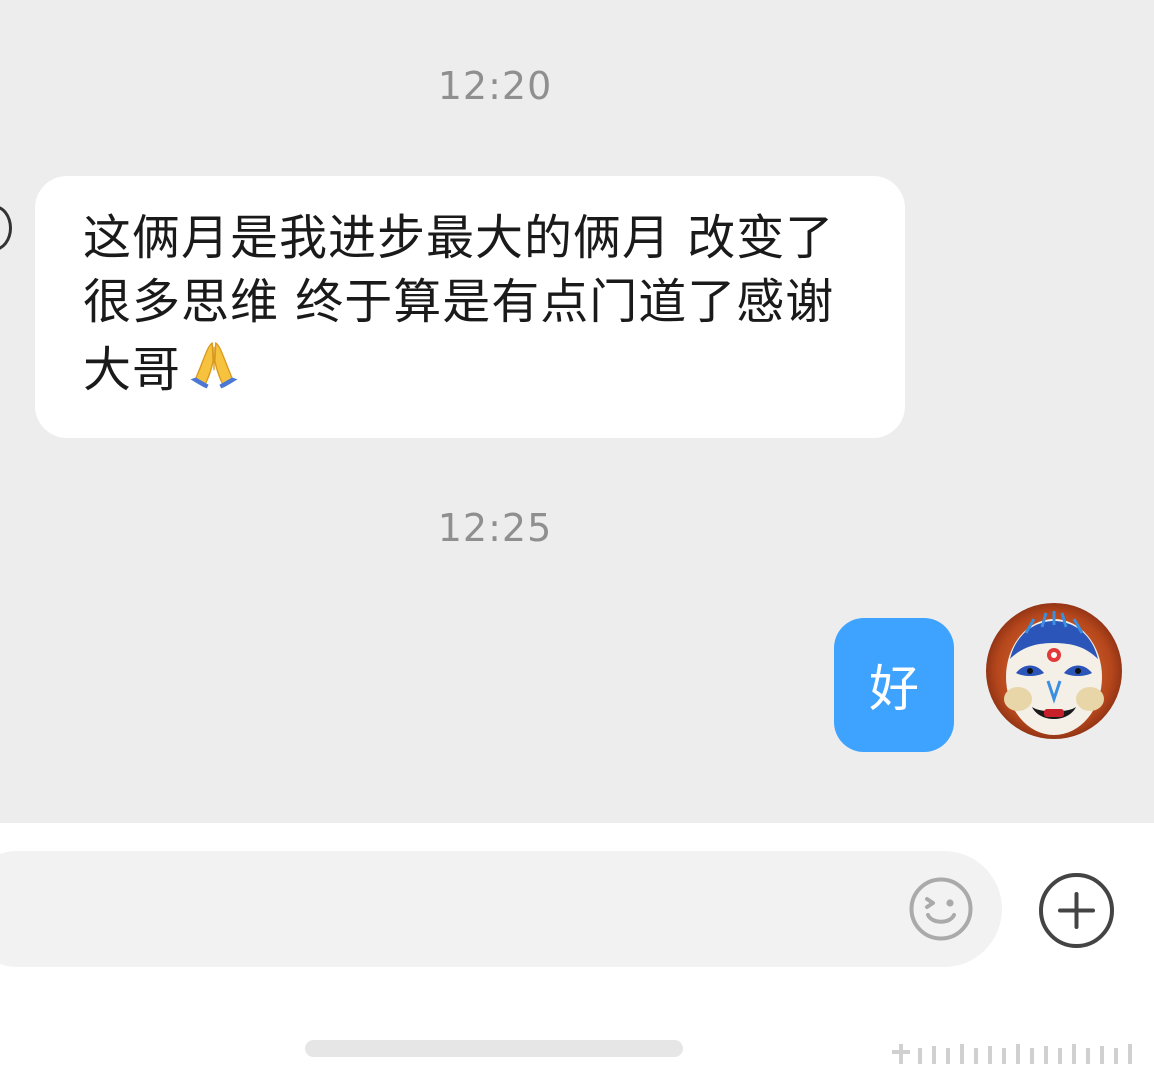 The image size is (1154, 1077). What do you see at coordinates (472, 304) in the screenshot?
I see `incoming-message-text: 这俩月是我进步最大的俩月 改变了很多思维 终于算是有点门道了感谢大哥` at bounding box center [472, 304].